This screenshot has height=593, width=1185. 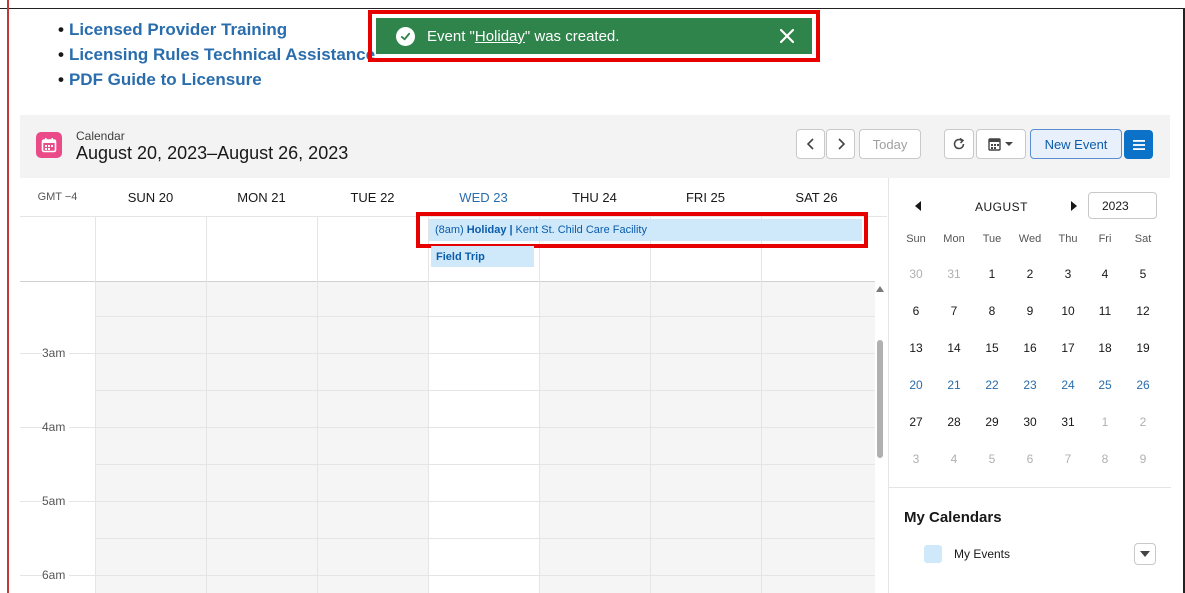 I want to click on scroll-thumb, so click(x=880, y=399).